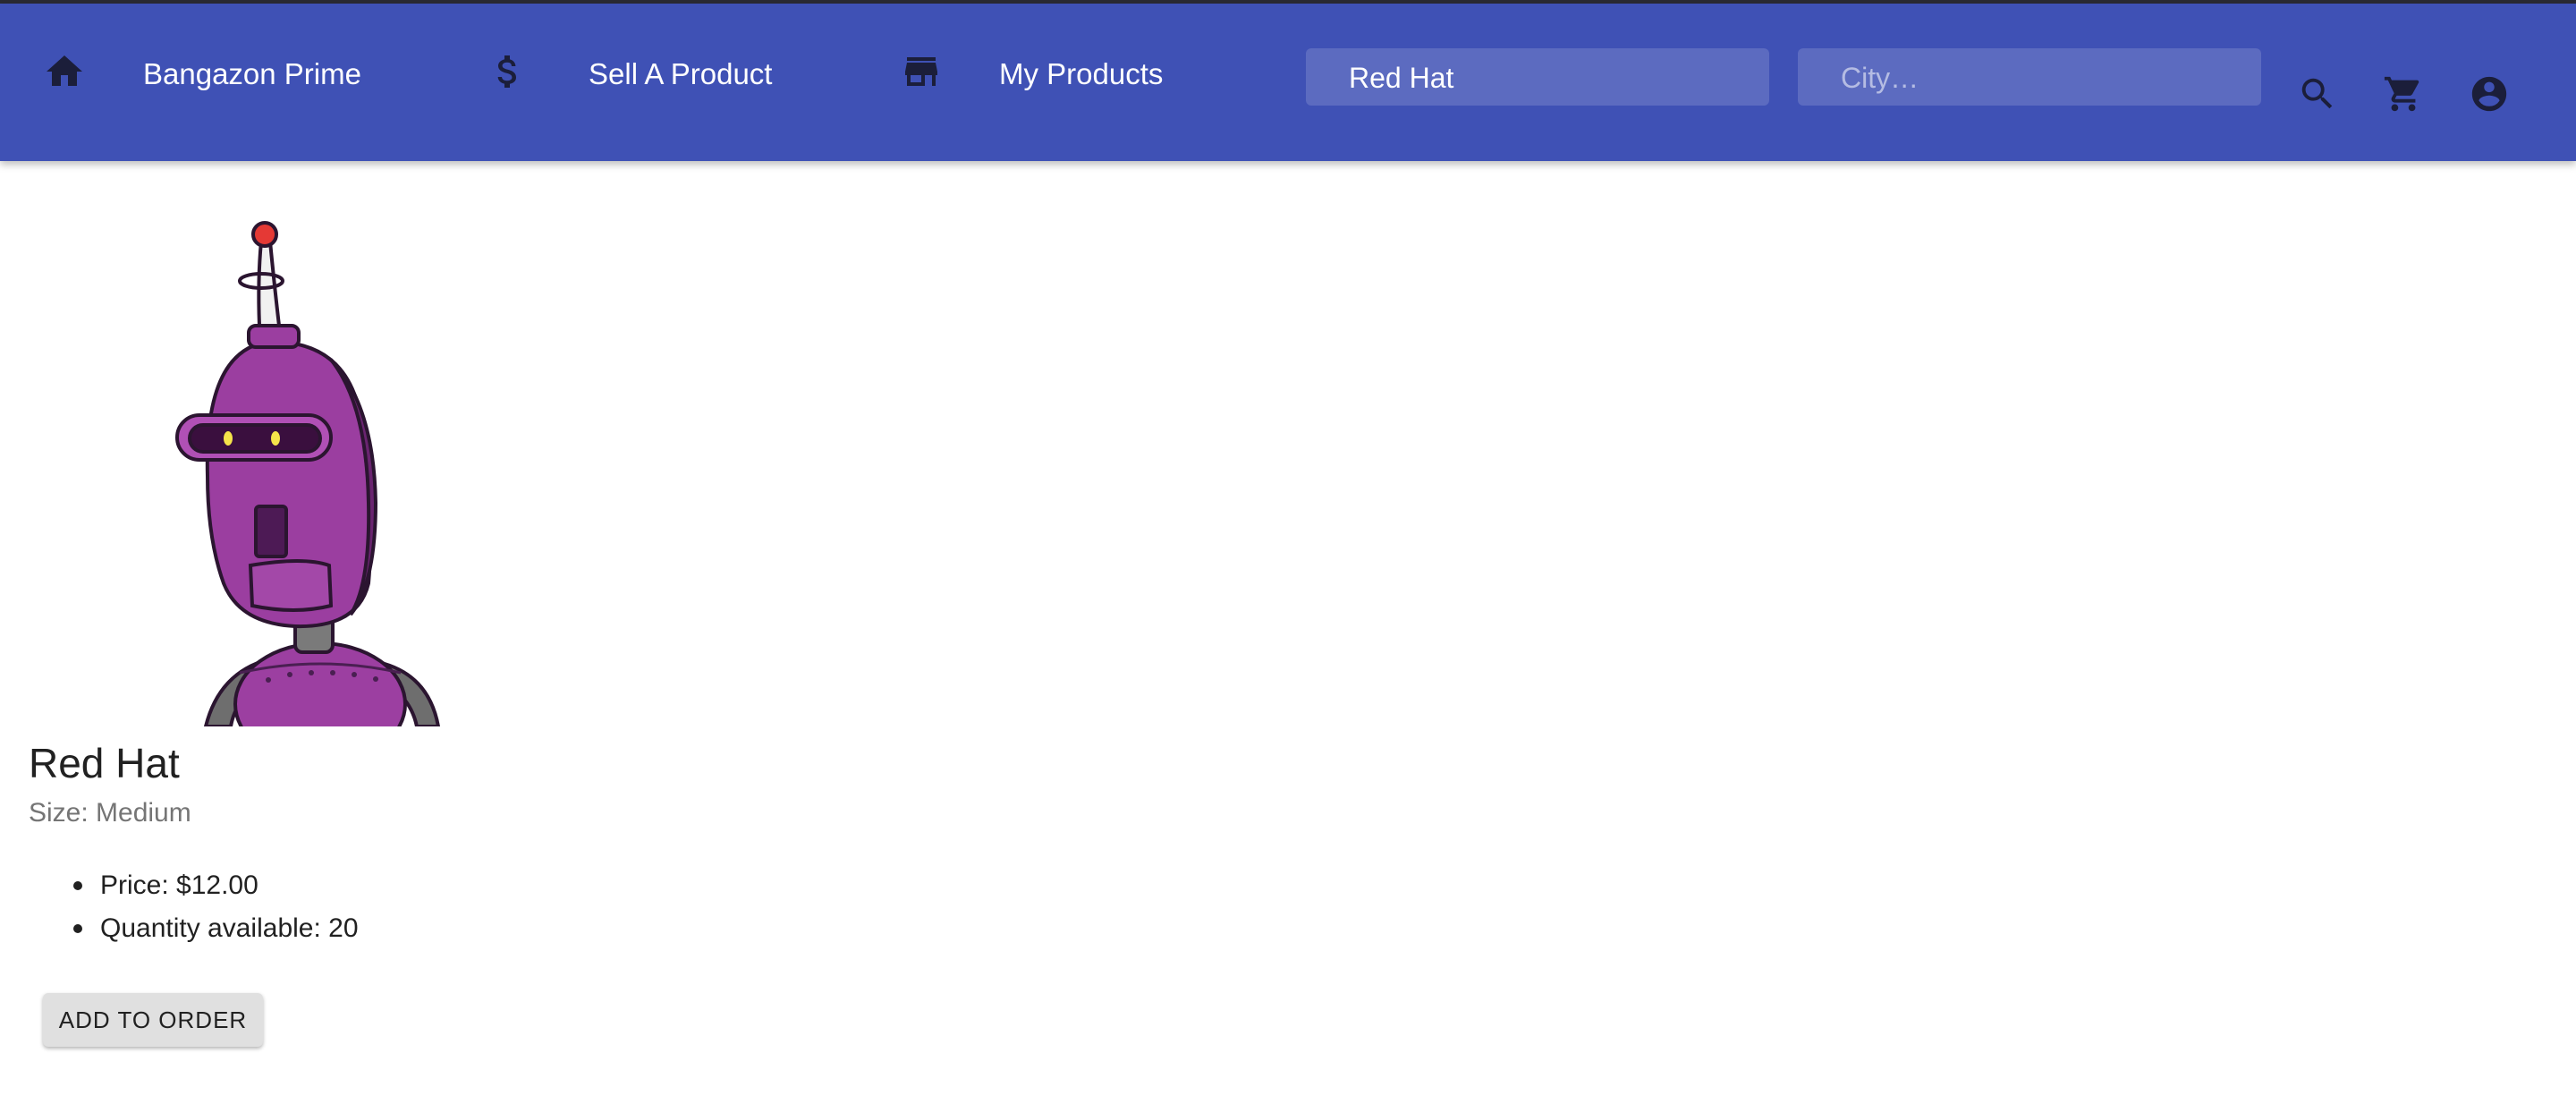 The height and width of the screenshot is (1104, 2576). Describe the element at coordinates (308, 473) in the screenshot. I see `product-image` at that location.